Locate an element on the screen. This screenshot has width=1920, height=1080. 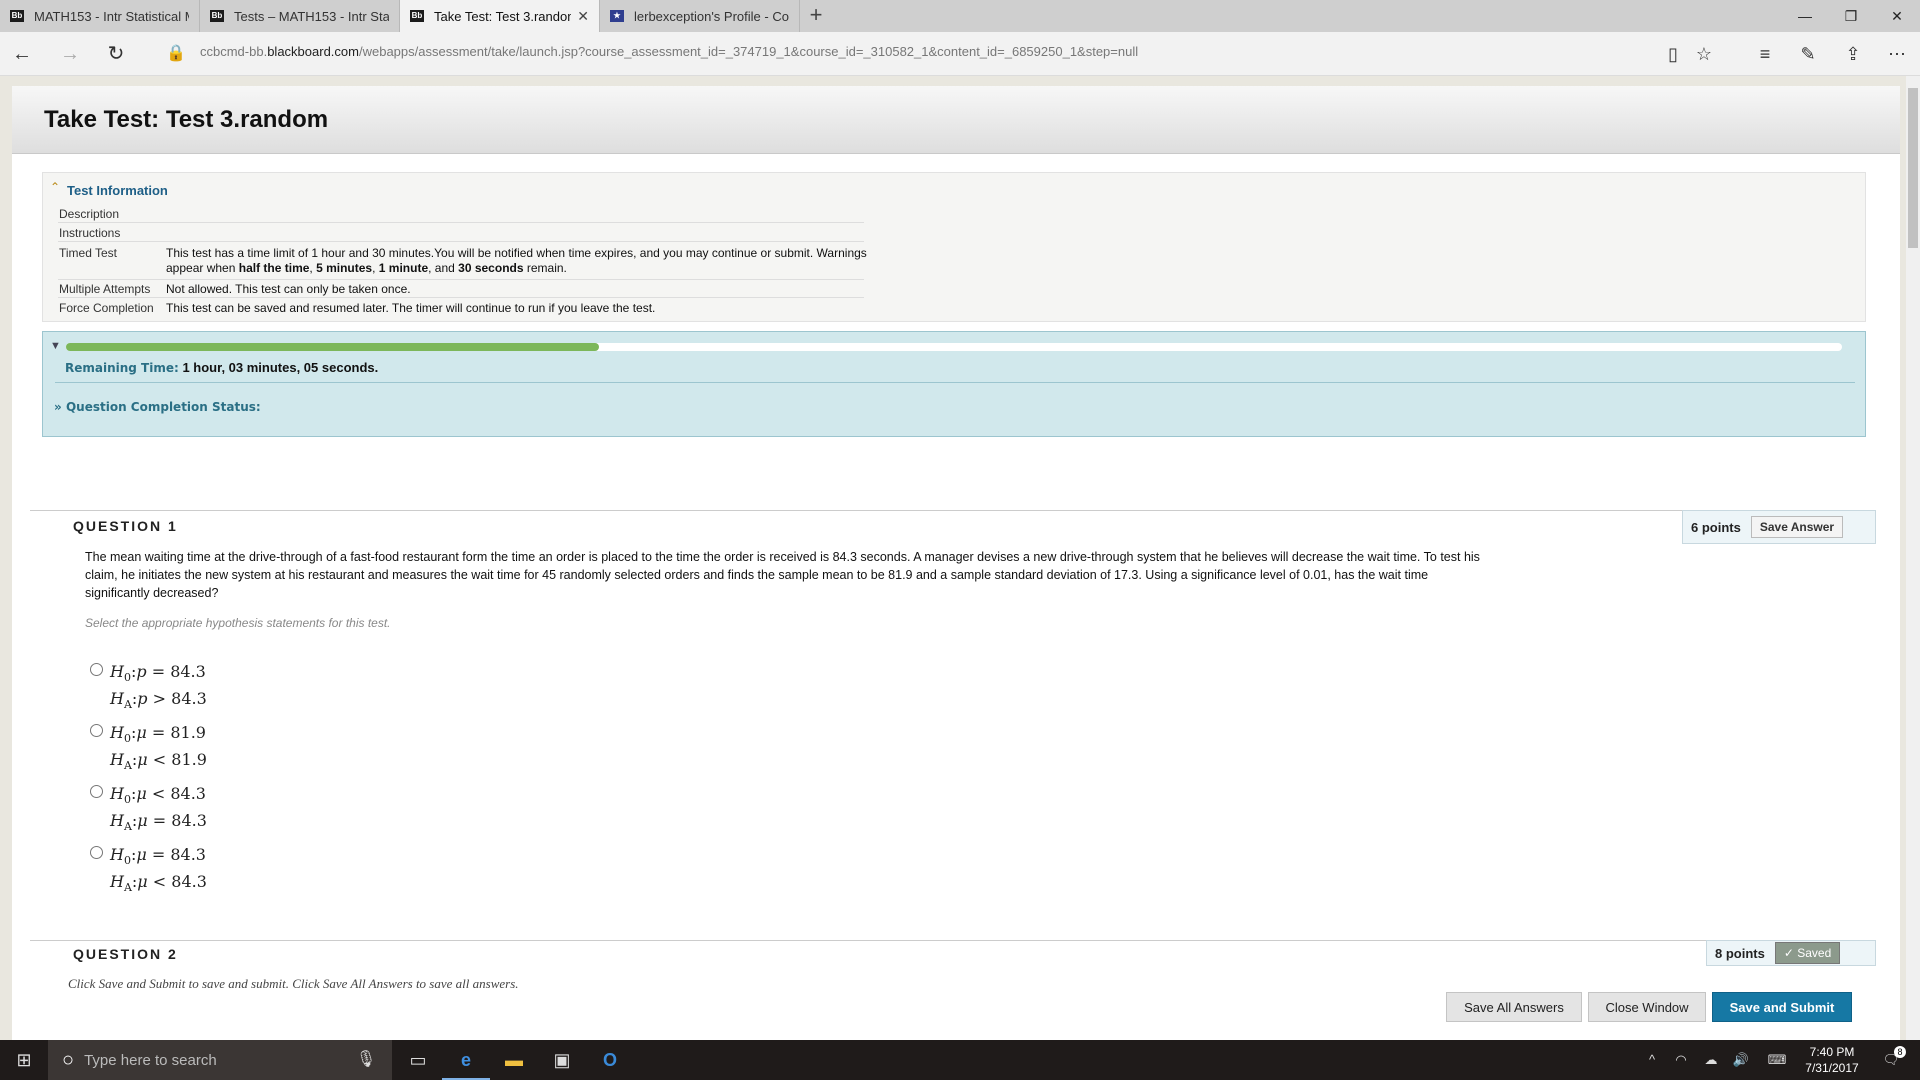
answer-option-2-alternative-hypothesis: HA:μ < 81.9 is located at coordinates (158, 761).